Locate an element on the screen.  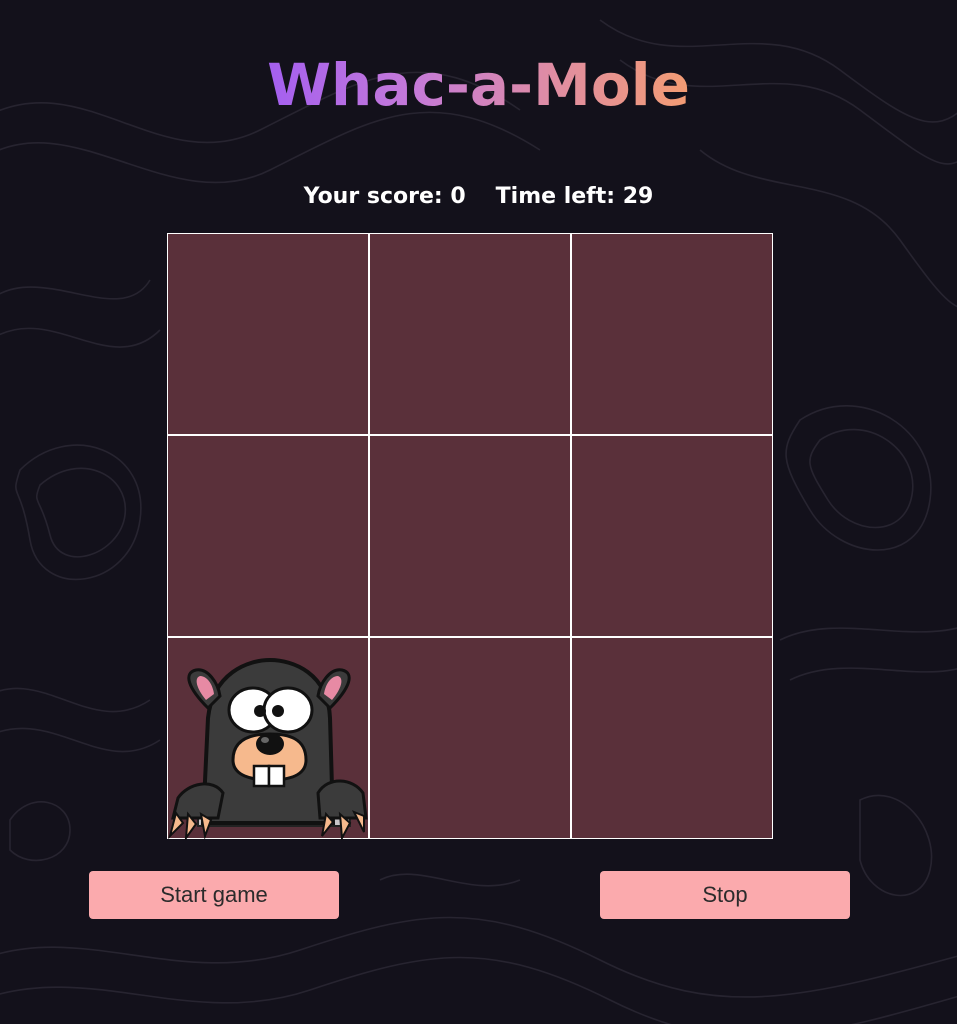
game-title: Whac-a-Mole is located at coordinates (478, 85).